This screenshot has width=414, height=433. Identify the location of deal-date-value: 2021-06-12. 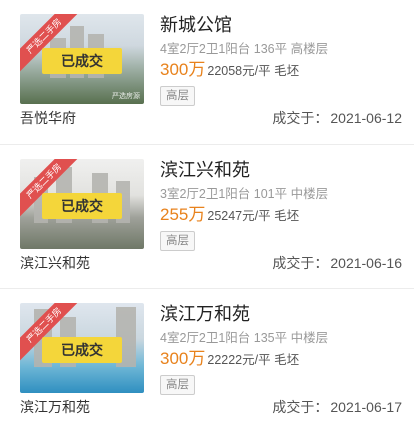
(366, 118).